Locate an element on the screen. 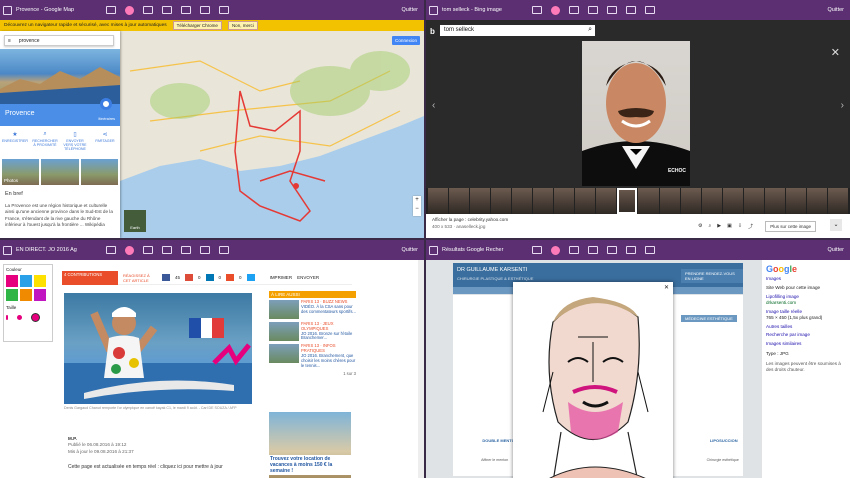  directions-button is located at coordinates (106, 104).